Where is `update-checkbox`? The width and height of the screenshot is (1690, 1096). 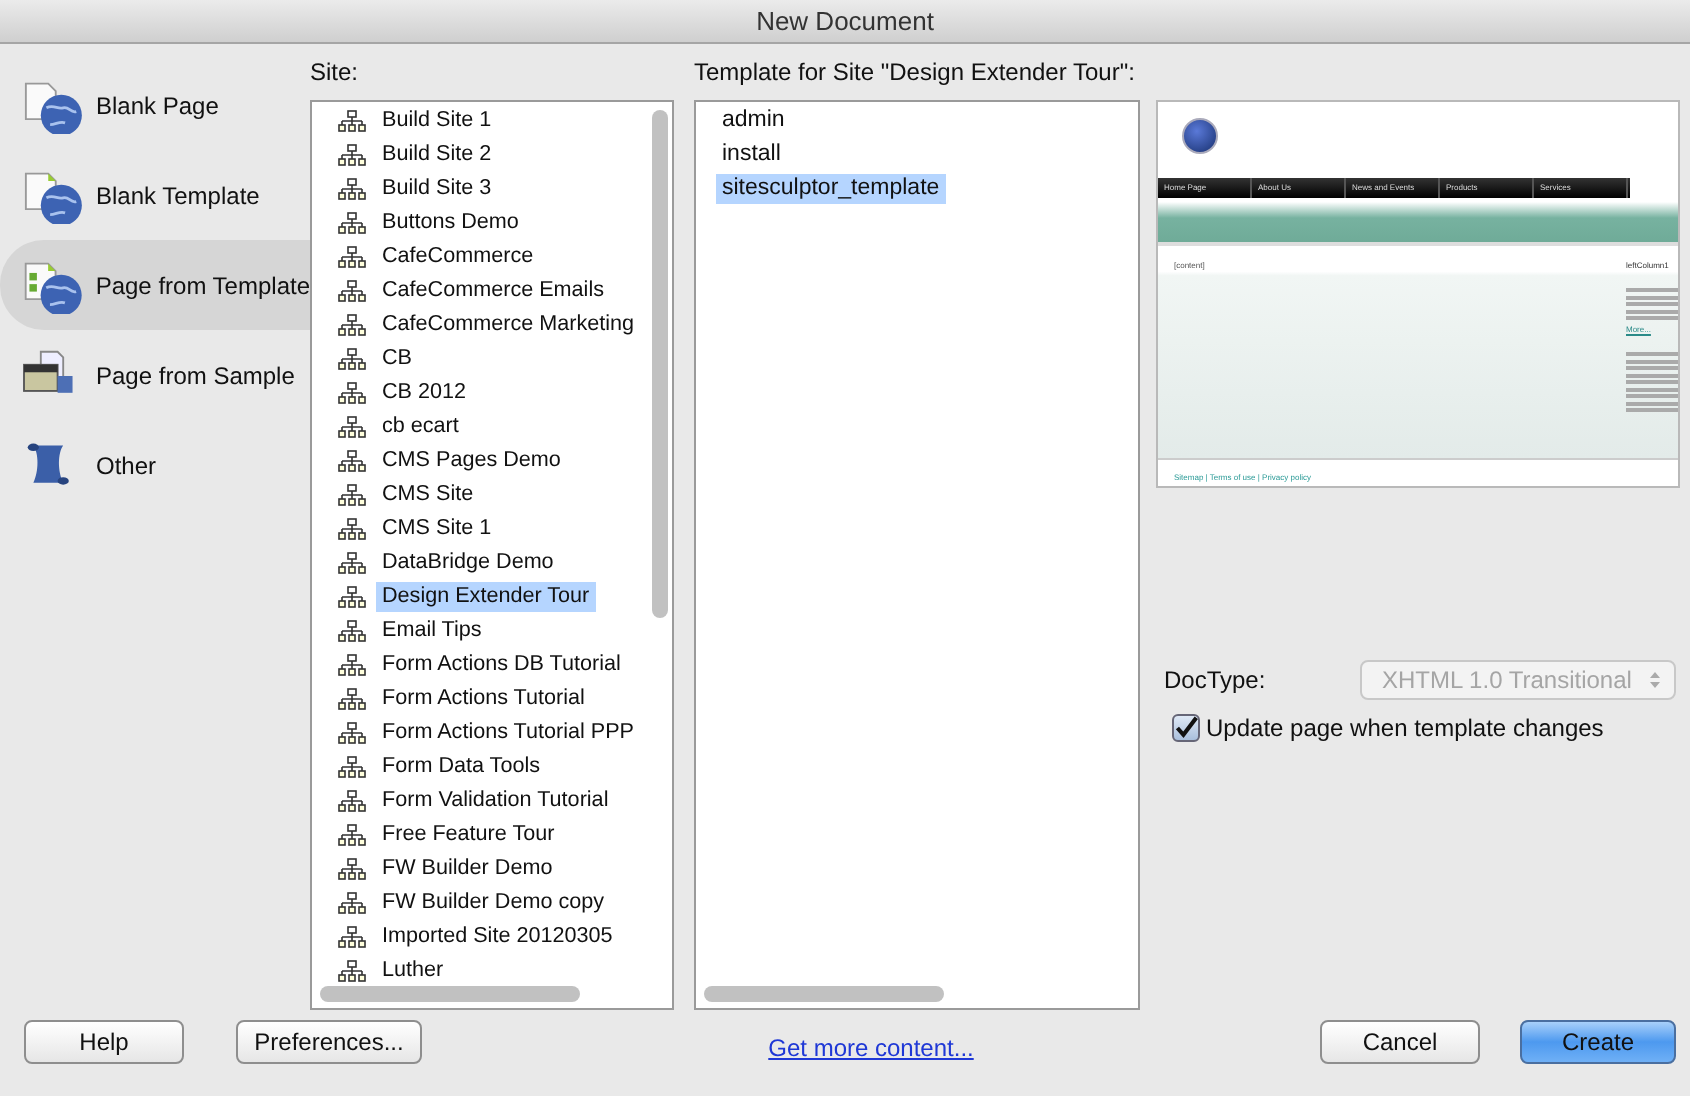
update-checkbox is located at coordinates (1186, 728).